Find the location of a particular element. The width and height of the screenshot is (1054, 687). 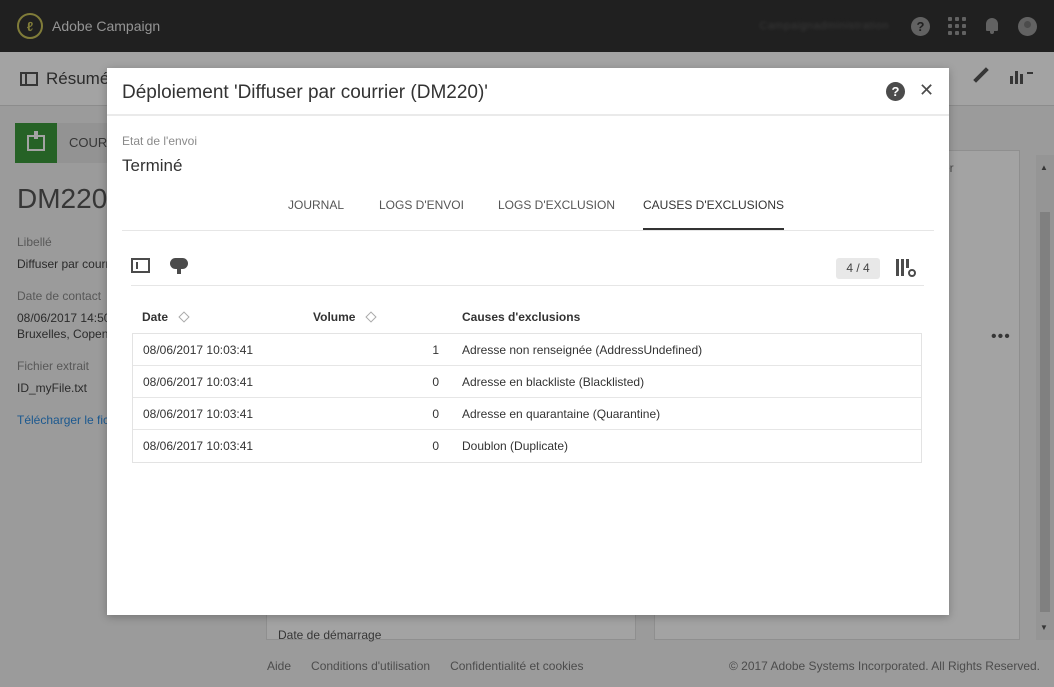

side-panel-toggle-icon is located at coordinates (140, 265).